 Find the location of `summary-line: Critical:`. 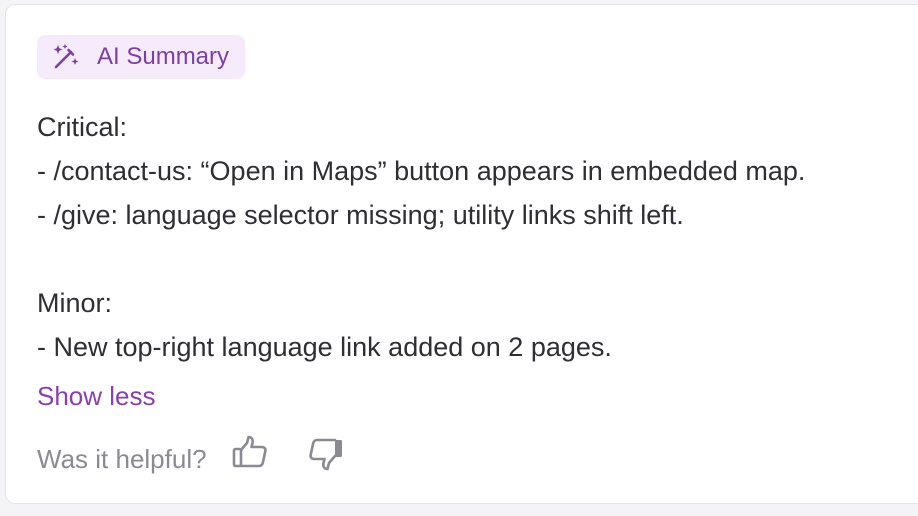

summary-line: Critical: is located at coordinates (82, 127).